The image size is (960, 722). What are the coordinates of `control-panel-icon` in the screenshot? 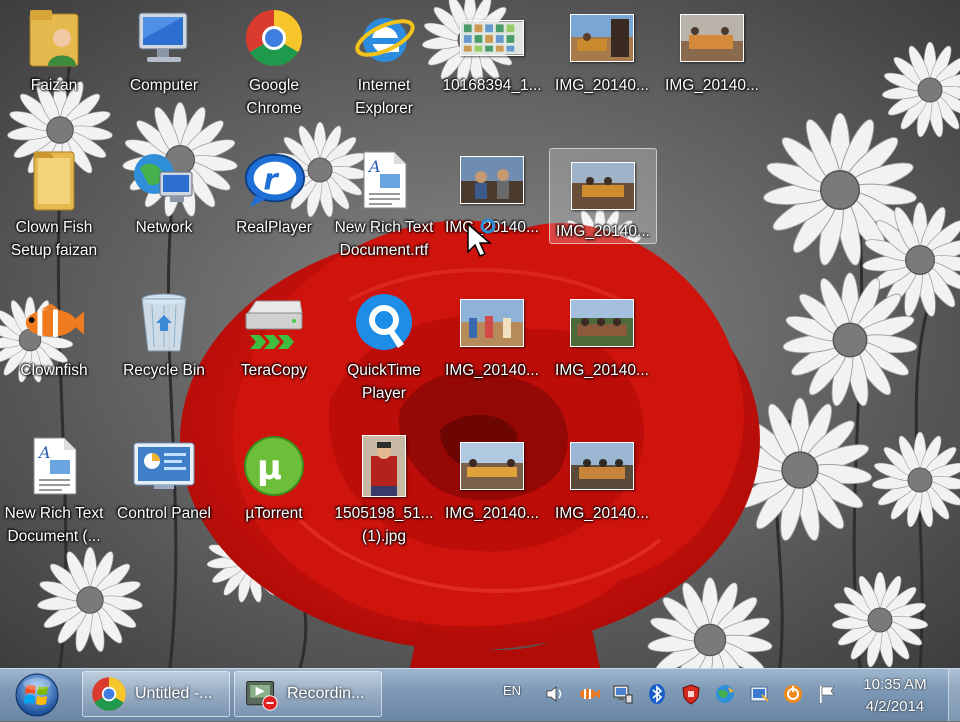 It's located at (164, 466).